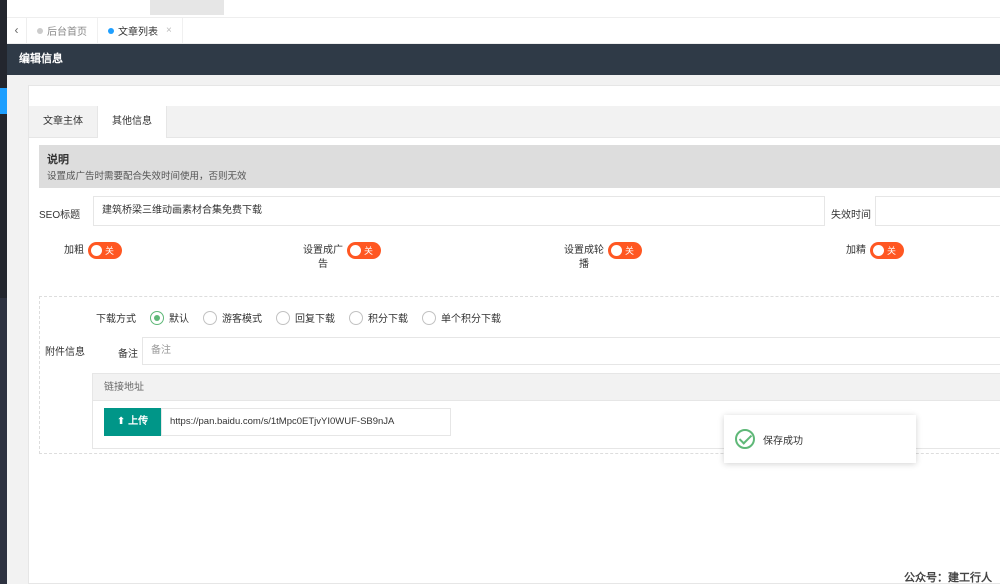 Image resolution: width=1000 pixels, height=584 pixels. What do you see at coordinates (65, 352) in the screenshot?
I see `attachment-label: 附件信息` at bounding box center [65, 352].